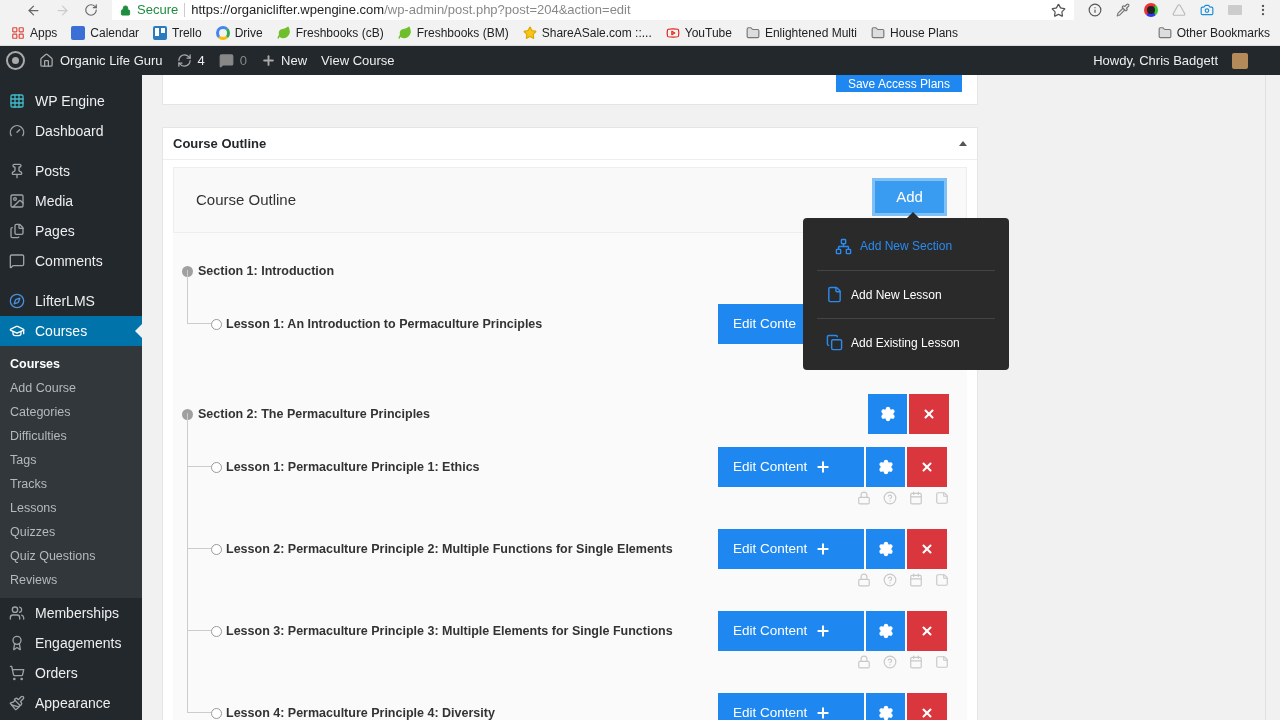  I want to click on submenu-item: Quizzes, so click(71, 532).